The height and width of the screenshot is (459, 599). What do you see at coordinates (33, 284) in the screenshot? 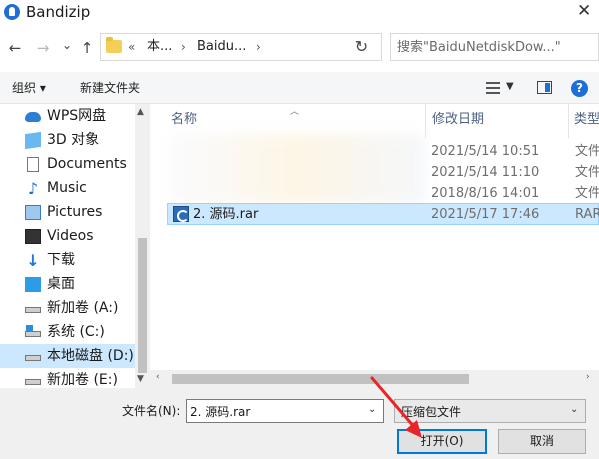
I see `desktop-icon` at bounding box center [33, 284].